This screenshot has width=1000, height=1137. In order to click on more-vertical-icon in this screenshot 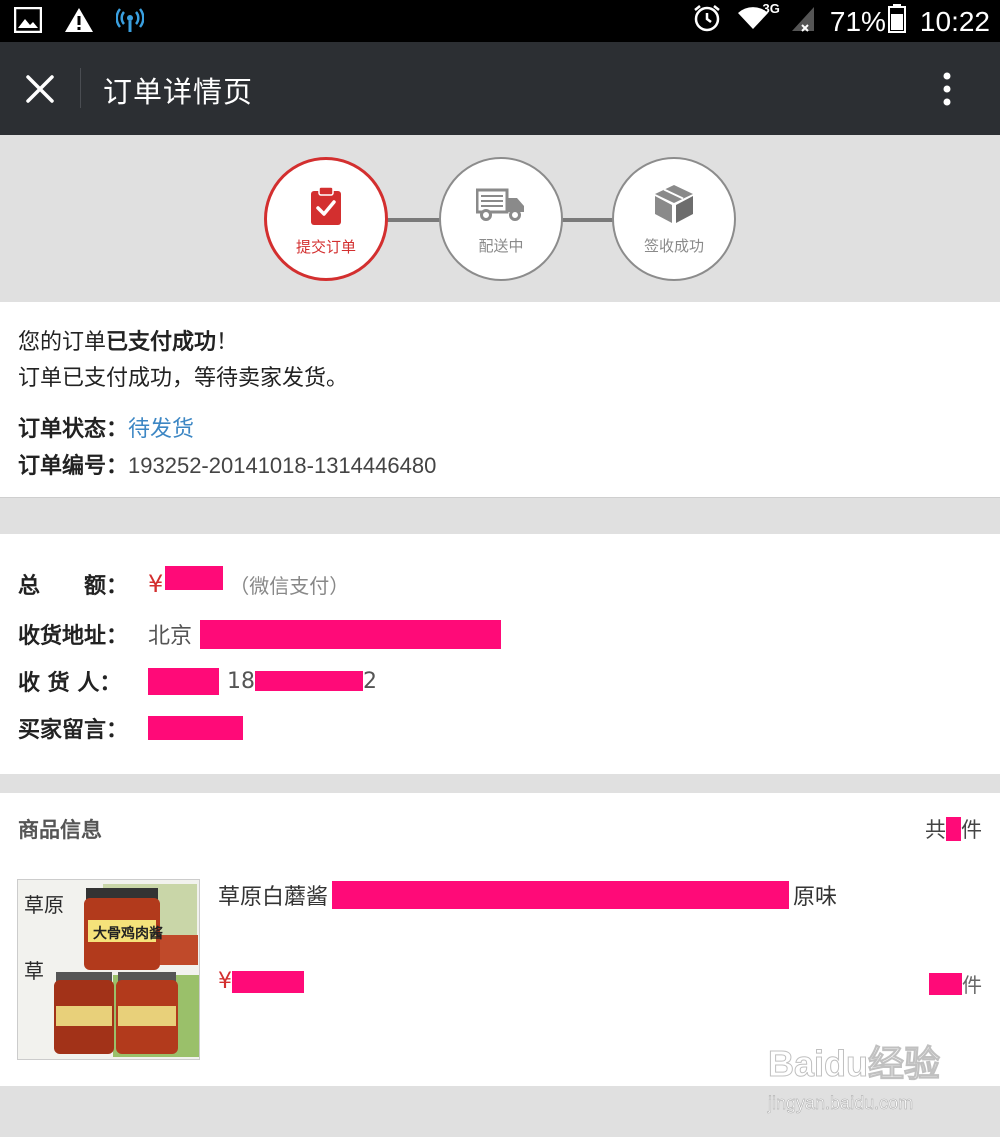, I will do `click(947, 89)`.